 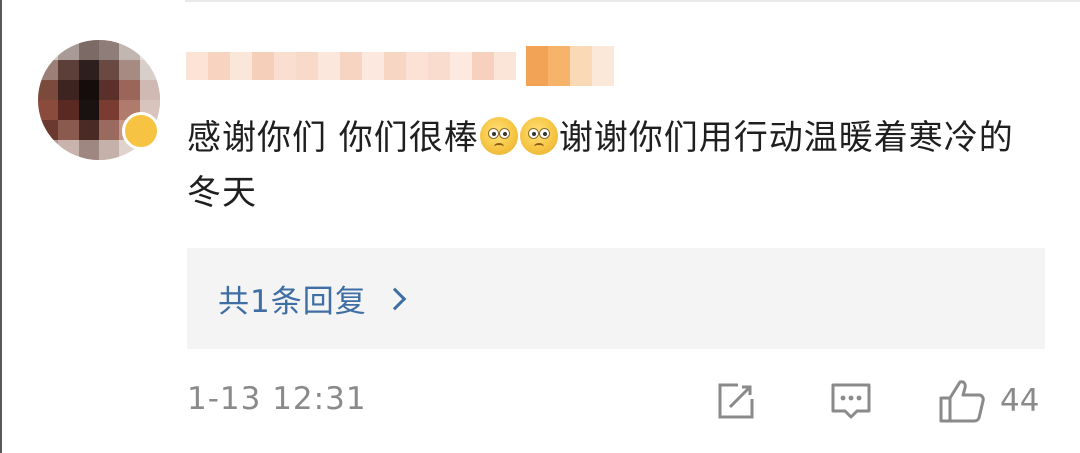 I want to click on username-blurred, so click(x=351, y=66).